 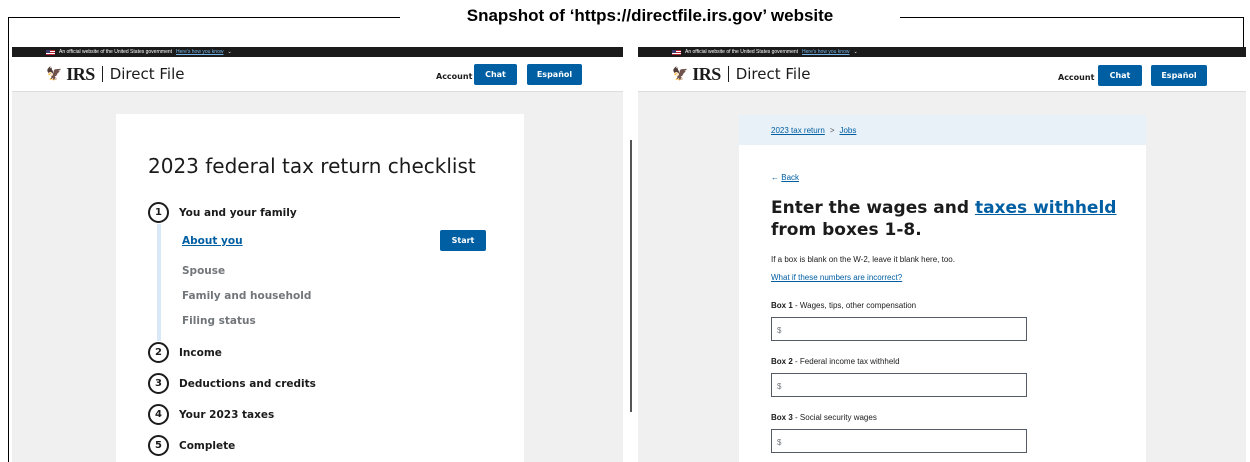 What do you see at coordinates (872, 230) in the screenshot?
I see `heading-bold: boxes 1-8.` at bounding box center [872, 230].